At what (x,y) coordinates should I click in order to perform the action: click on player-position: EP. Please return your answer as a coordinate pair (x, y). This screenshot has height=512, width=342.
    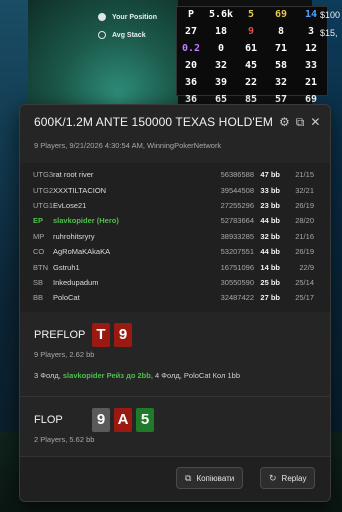
    Looking at the image, I should click on (38, 221).